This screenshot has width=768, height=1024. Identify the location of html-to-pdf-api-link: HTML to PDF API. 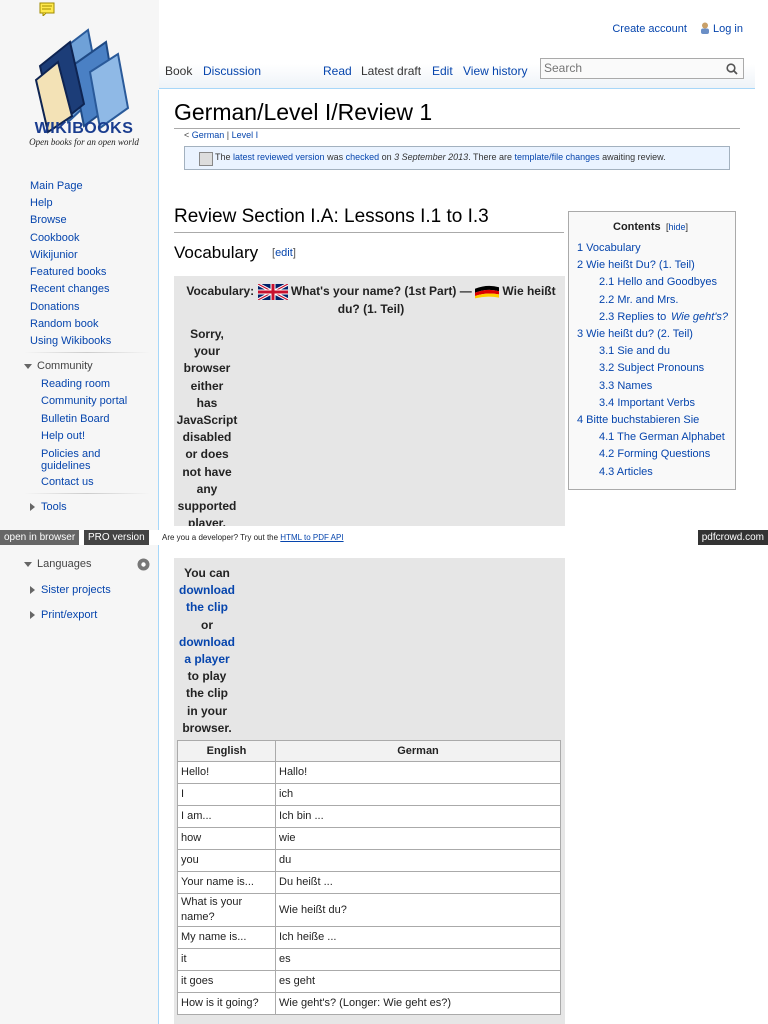
(311, 537).